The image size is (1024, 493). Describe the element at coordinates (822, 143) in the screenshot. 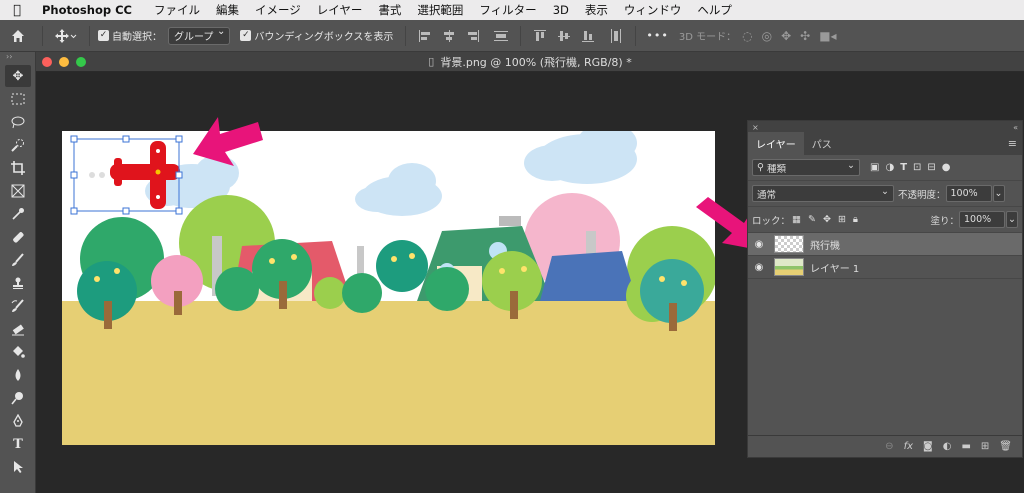

I see `tab-paths: パス` at that location.